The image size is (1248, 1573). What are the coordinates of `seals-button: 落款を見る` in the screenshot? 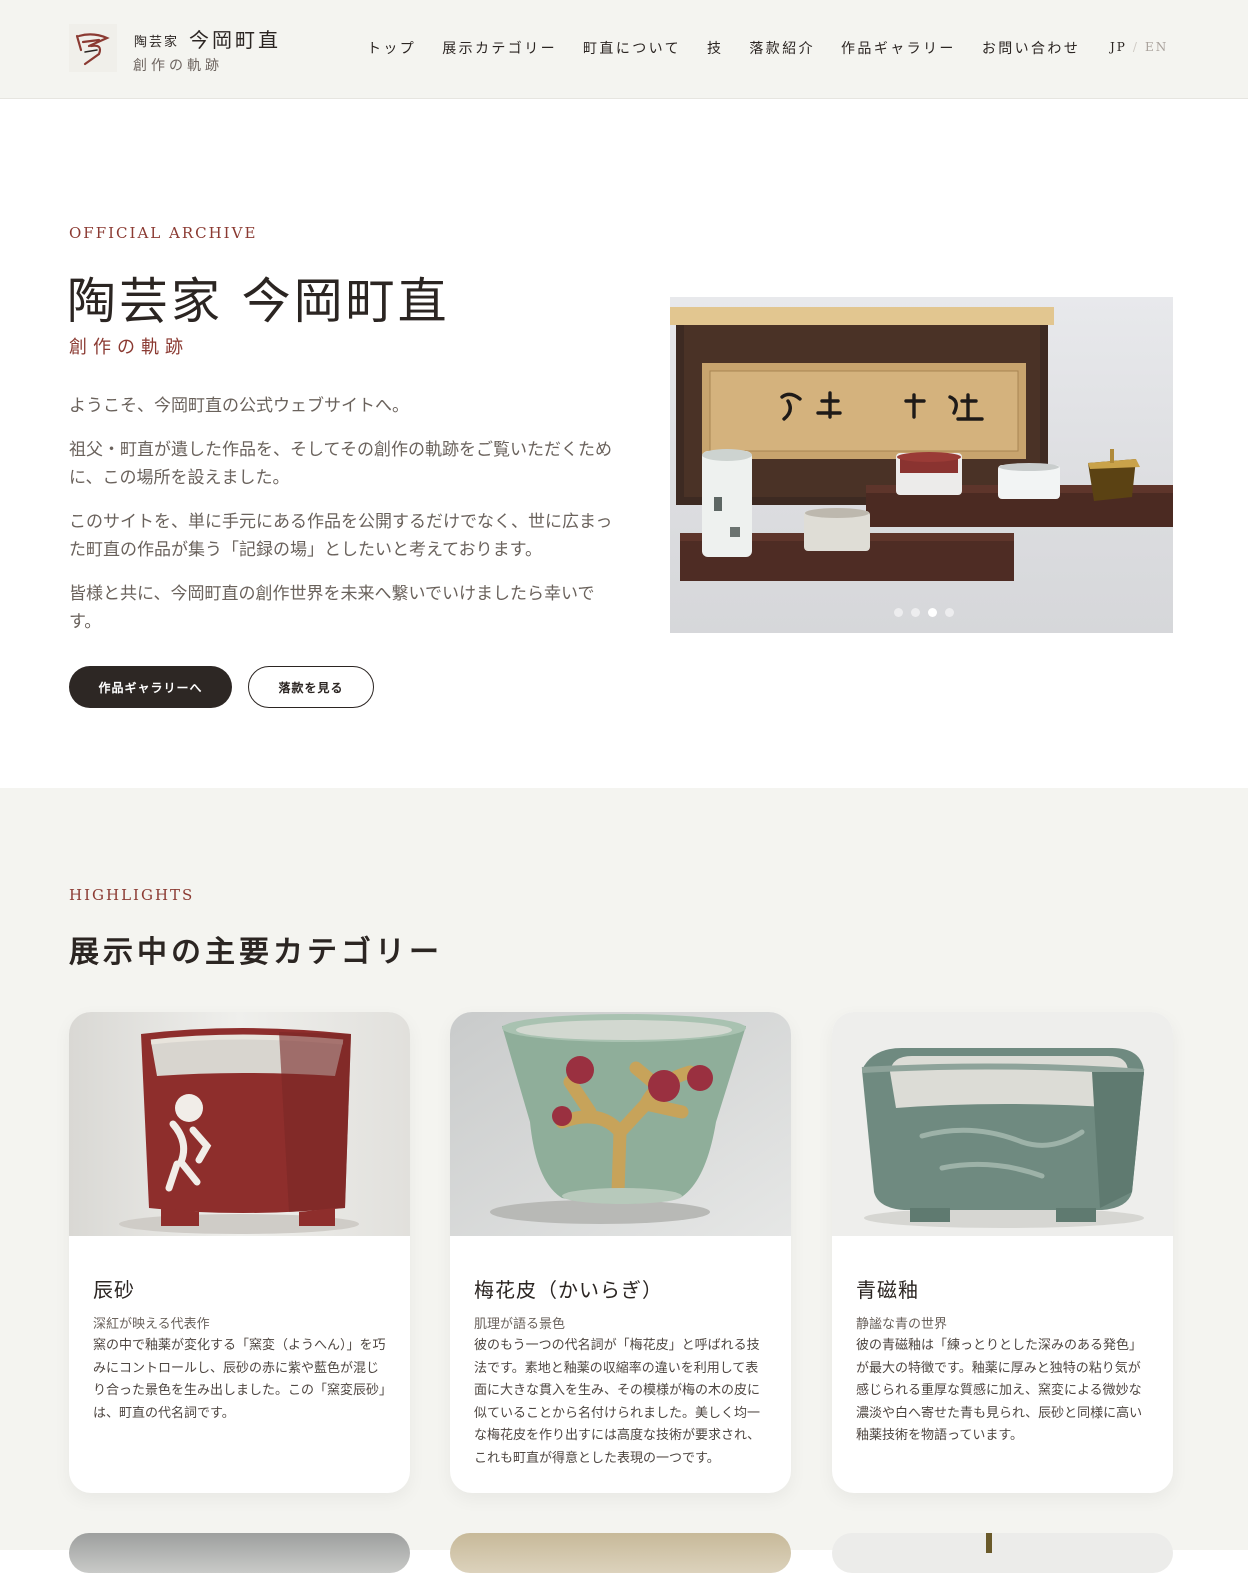 It's located at (311, 687).